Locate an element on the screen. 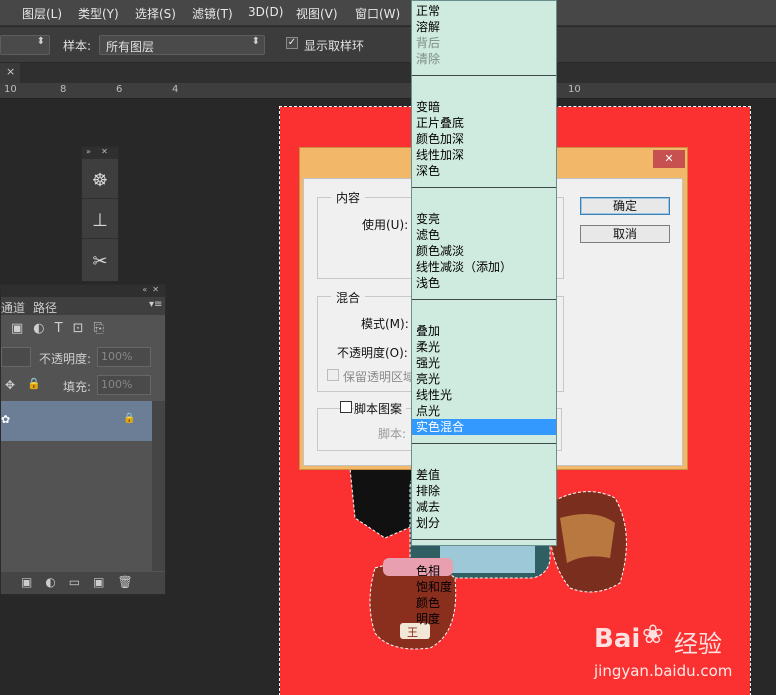 This screenshot has height=695, width=776. baidu-watermark: Bai ❀ 经验 jingyan.baidu.com is located at coordinates (680, 650).